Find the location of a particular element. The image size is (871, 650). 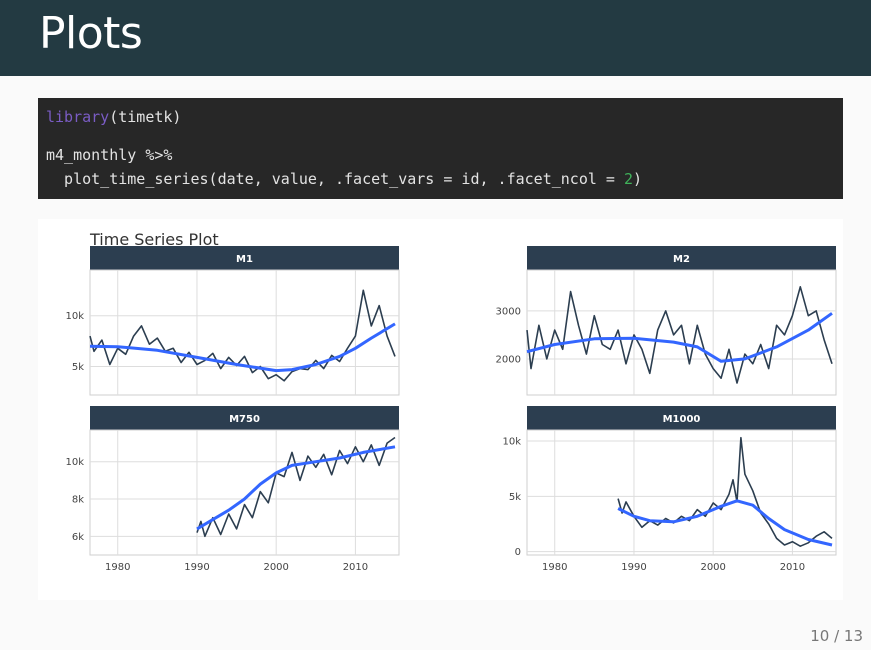

code-line-1: library(timetk) is located at coordinates (440, 119).